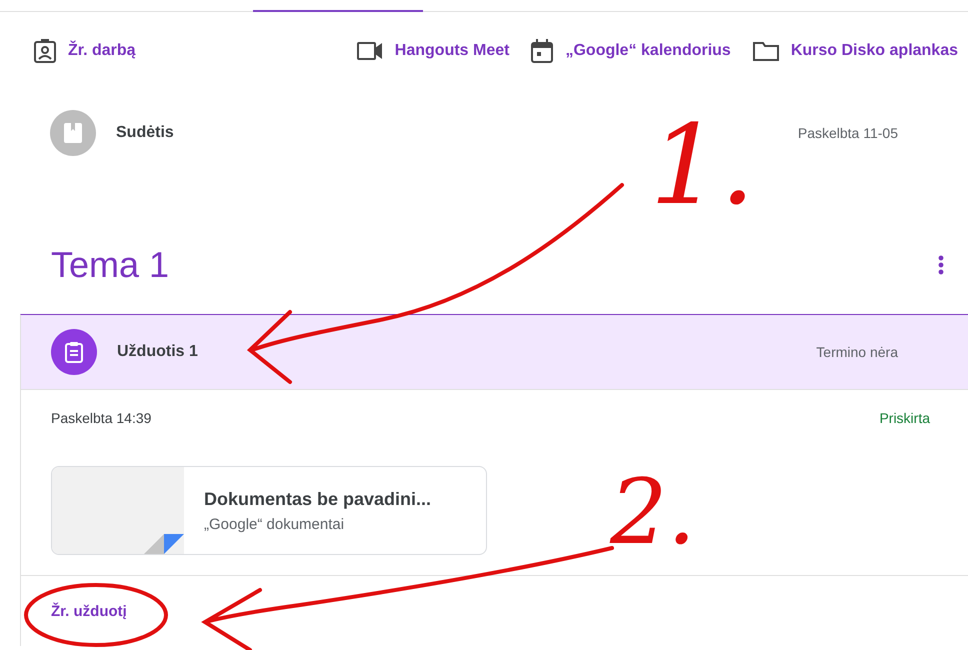  Describe the element at coordinates (89, 611) in the screenshot. I see `view-assignment-link: Žr. užduotį` at that location.